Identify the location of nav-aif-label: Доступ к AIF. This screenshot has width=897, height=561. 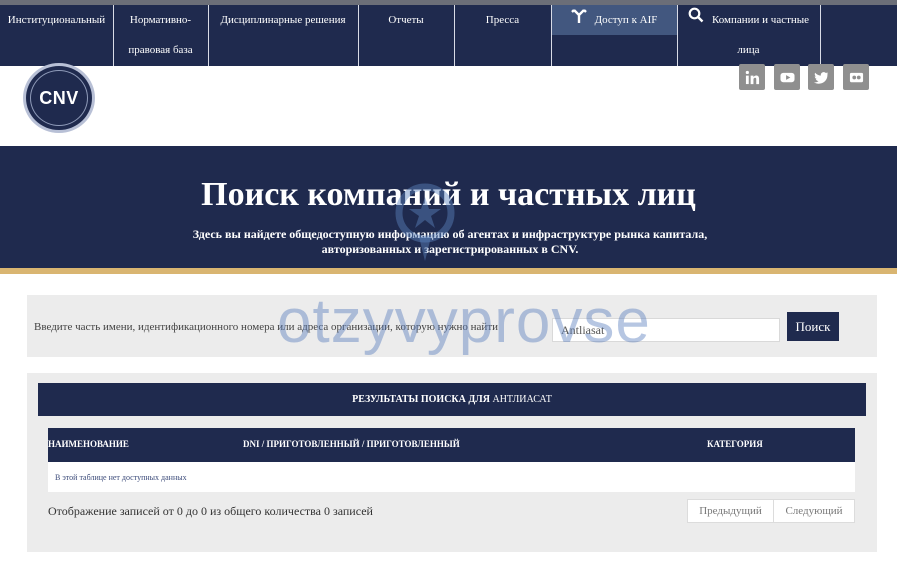
(626, 20).